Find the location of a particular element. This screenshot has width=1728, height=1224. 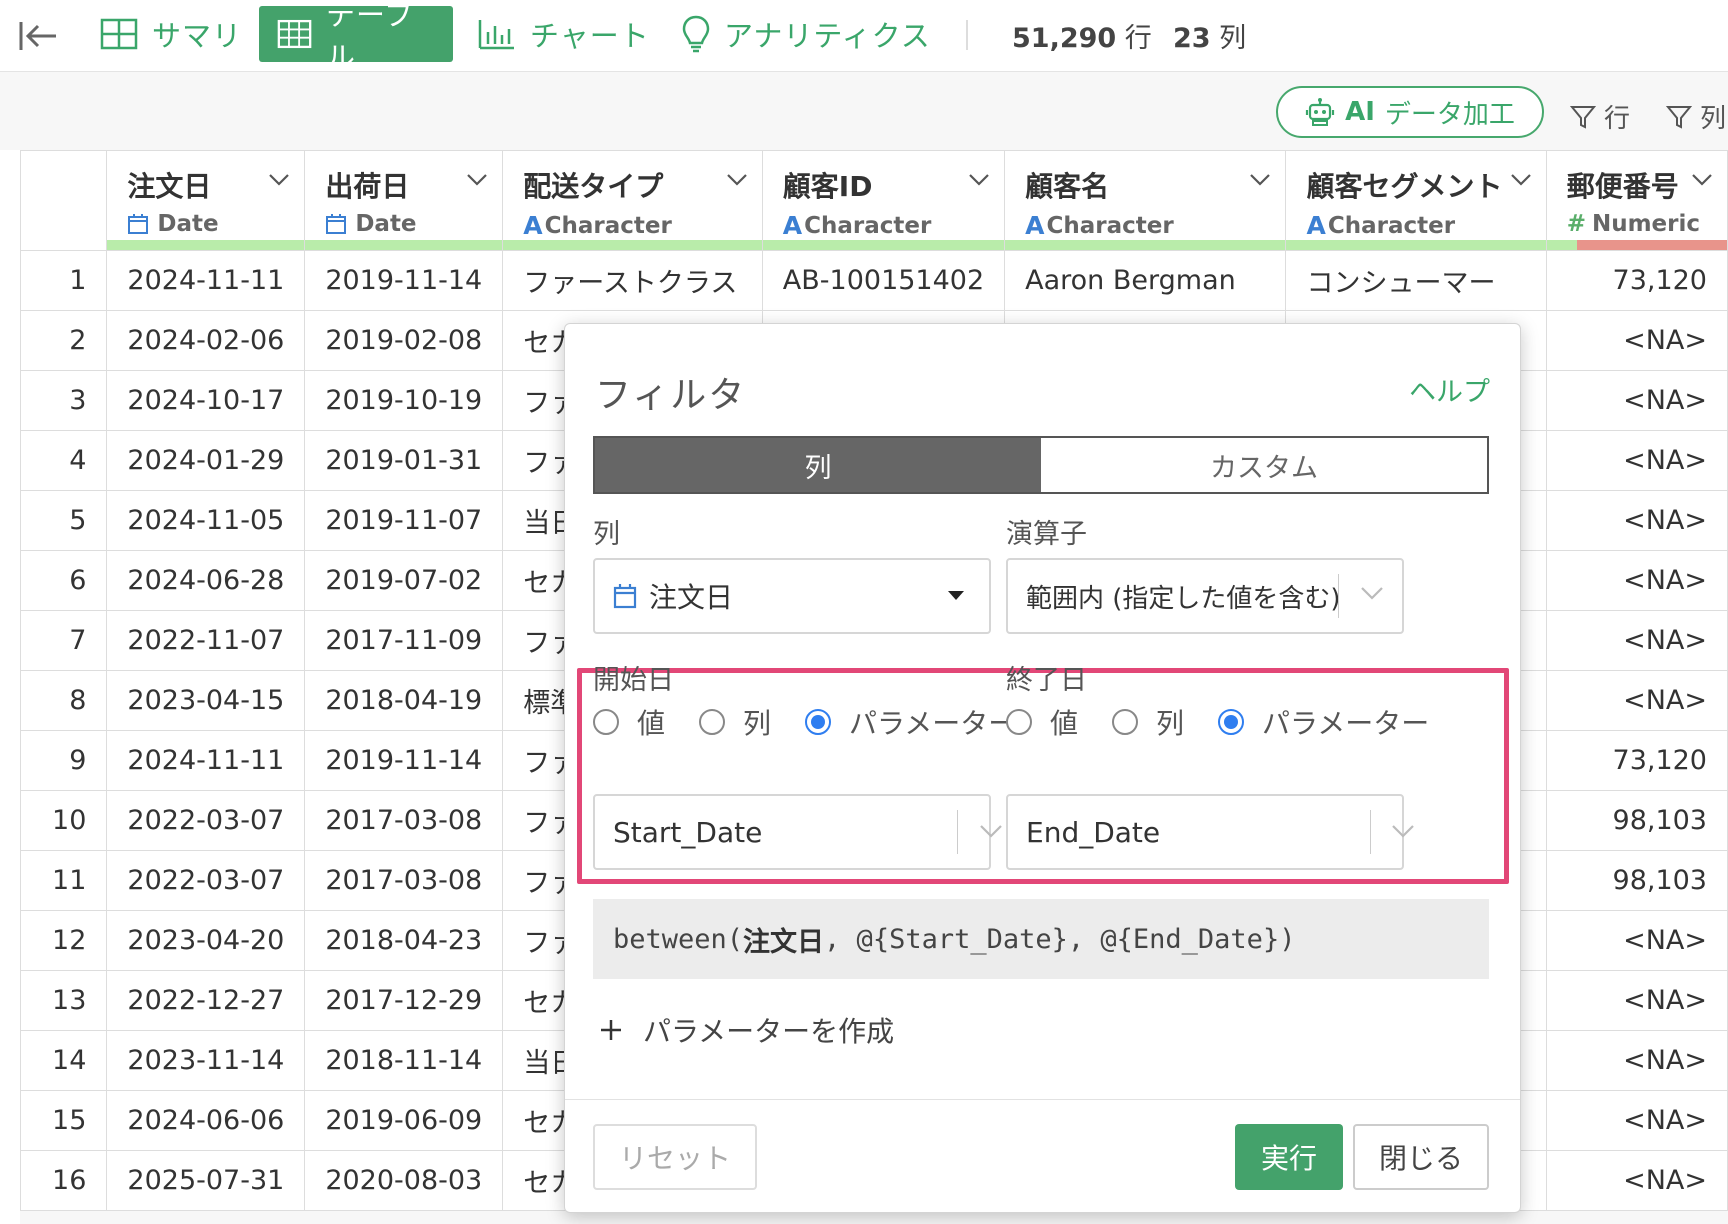

row-number: 3 is located at coordinates (63, 400).